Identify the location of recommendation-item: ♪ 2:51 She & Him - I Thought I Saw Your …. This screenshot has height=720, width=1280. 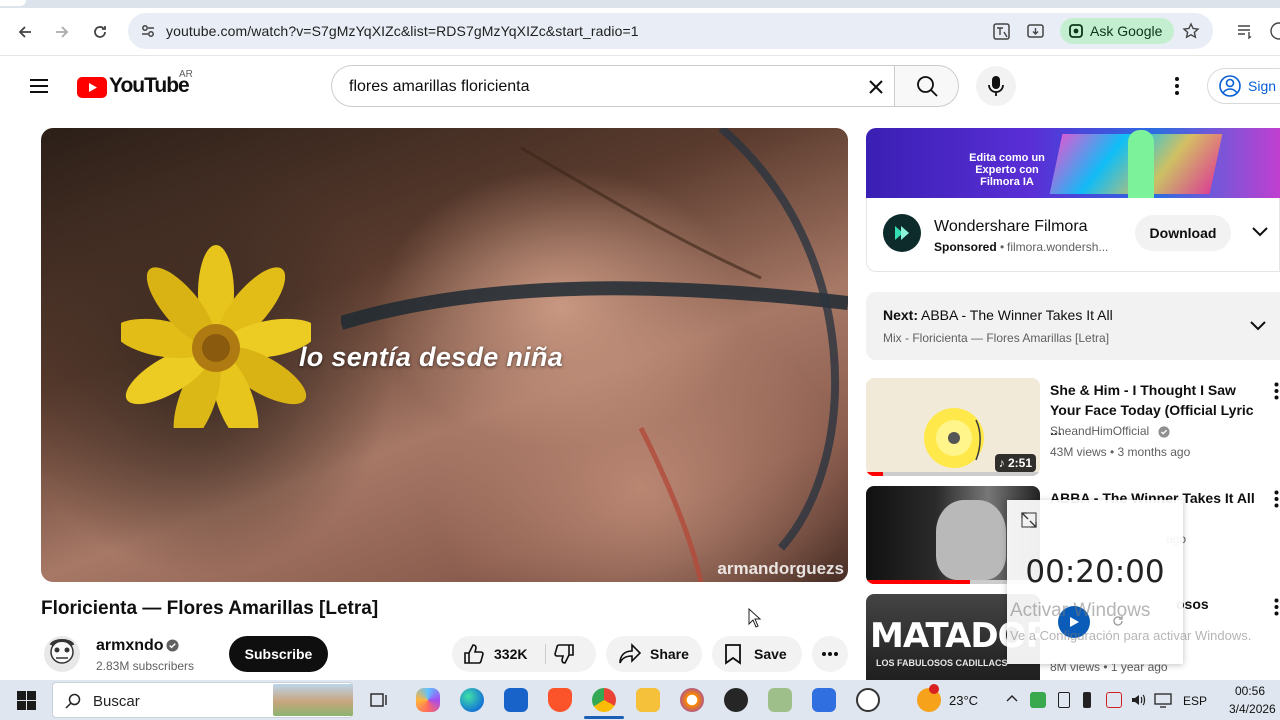
(1073, 427).